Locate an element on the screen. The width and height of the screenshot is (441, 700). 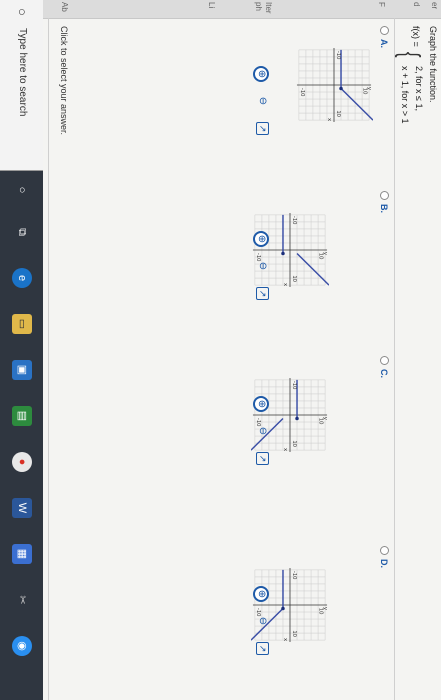
case-1: 2, for x ≤ 1, is located at coordinates (419, 88).